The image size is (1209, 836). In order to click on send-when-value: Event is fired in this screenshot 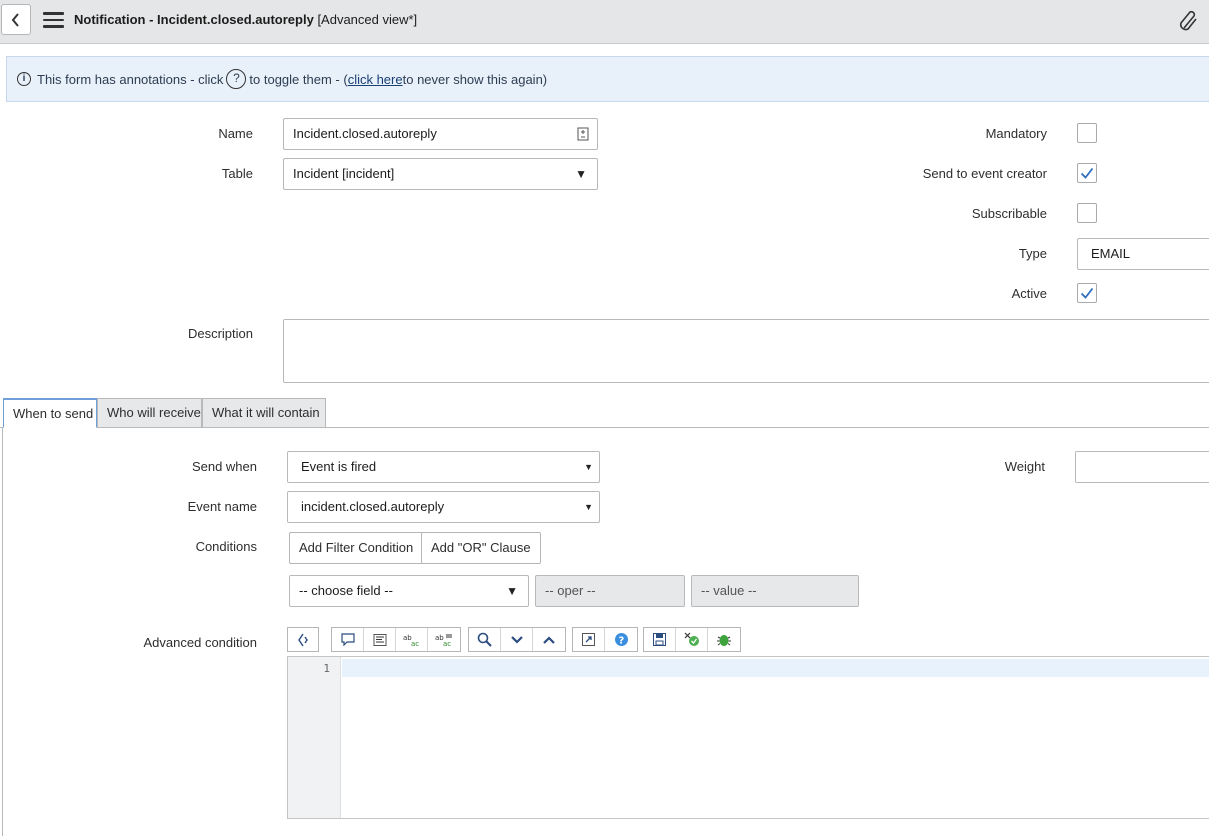, I will do `click(339, 466)`.